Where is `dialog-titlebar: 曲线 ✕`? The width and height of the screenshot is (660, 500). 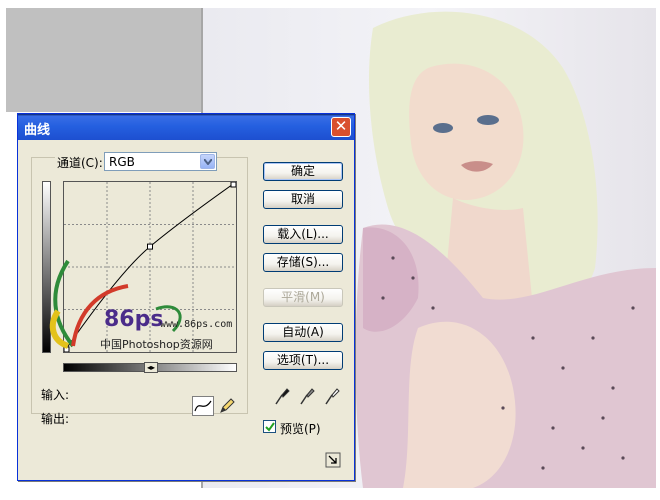 dialog-titlebar: 曲线 ✕ is located at coordinates (186, 127).